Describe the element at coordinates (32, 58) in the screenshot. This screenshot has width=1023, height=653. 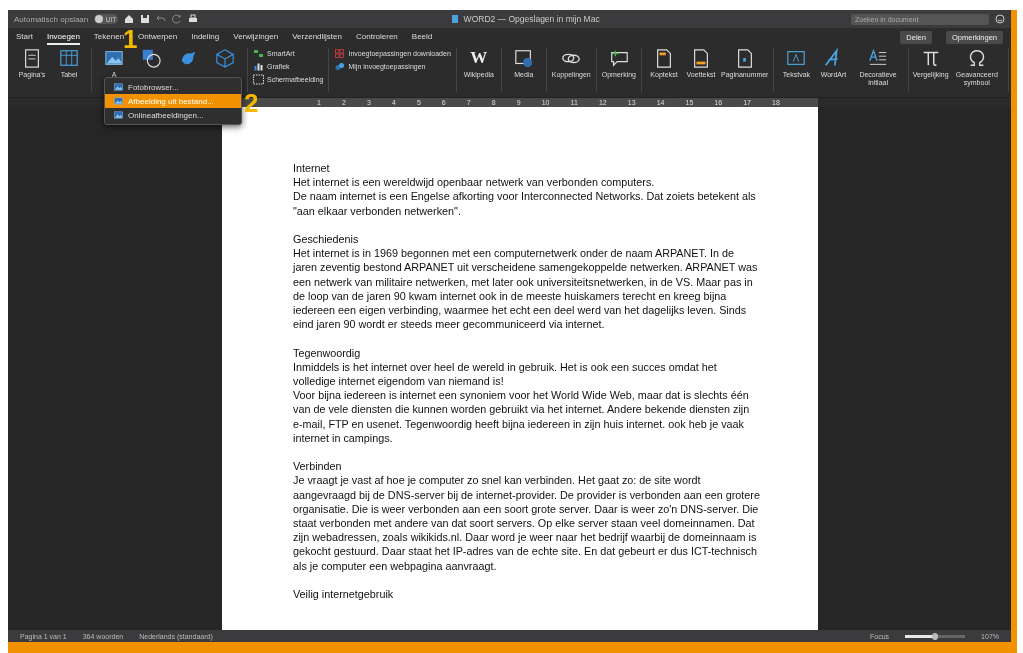
I see `page-icon` at that location.